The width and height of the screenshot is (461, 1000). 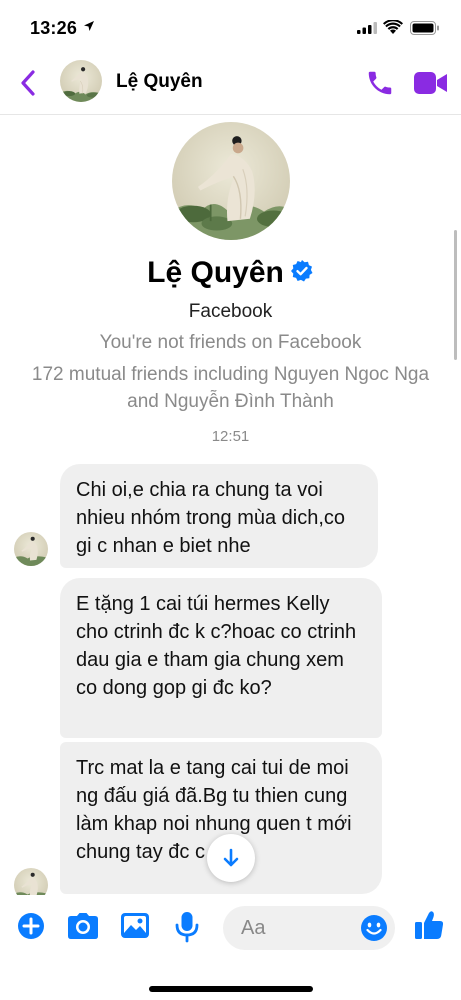 I want to click on microphone-icon, so click(x=187, y=927).